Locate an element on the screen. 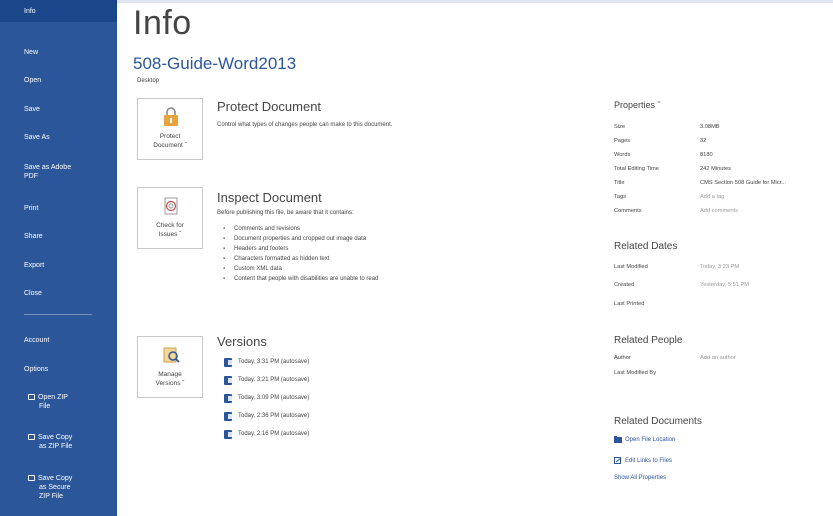  nav-open-zip-file: Open ZIP File is located at coordinates (58, 402).